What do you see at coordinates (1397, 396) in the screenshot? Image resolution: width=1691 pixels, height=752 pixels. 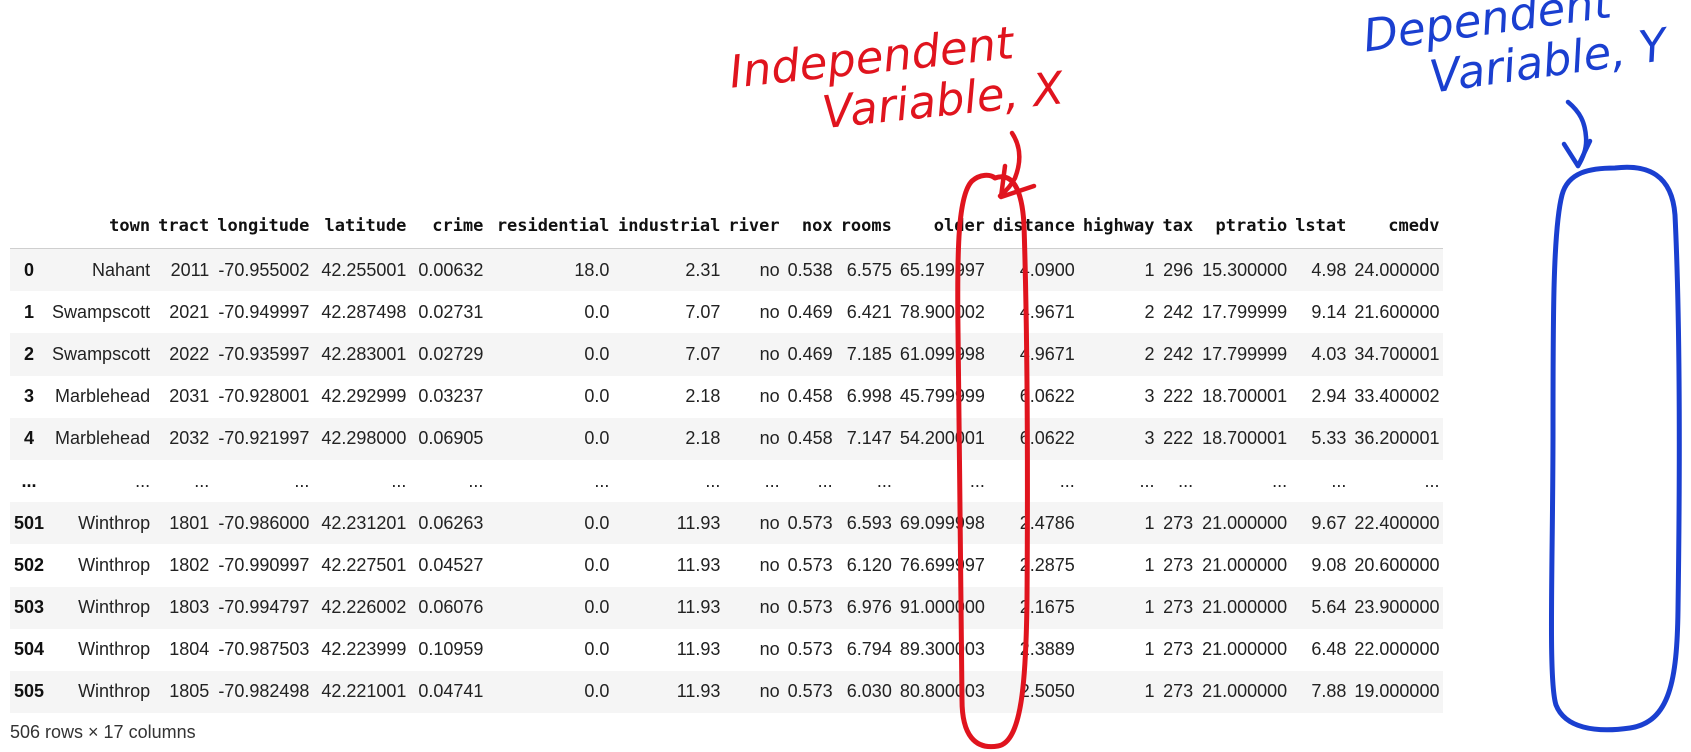 I see `cell-cmedv: 33.400002` at bounding box center [1397, 396].